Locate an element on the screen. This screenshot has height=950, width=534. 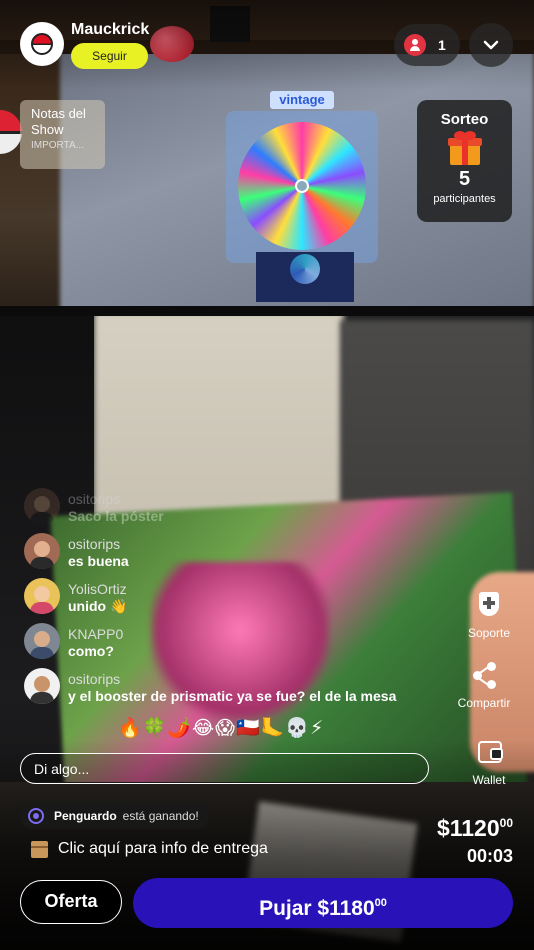
viewer-count-button: 1 is located at coordinates (427, 45).